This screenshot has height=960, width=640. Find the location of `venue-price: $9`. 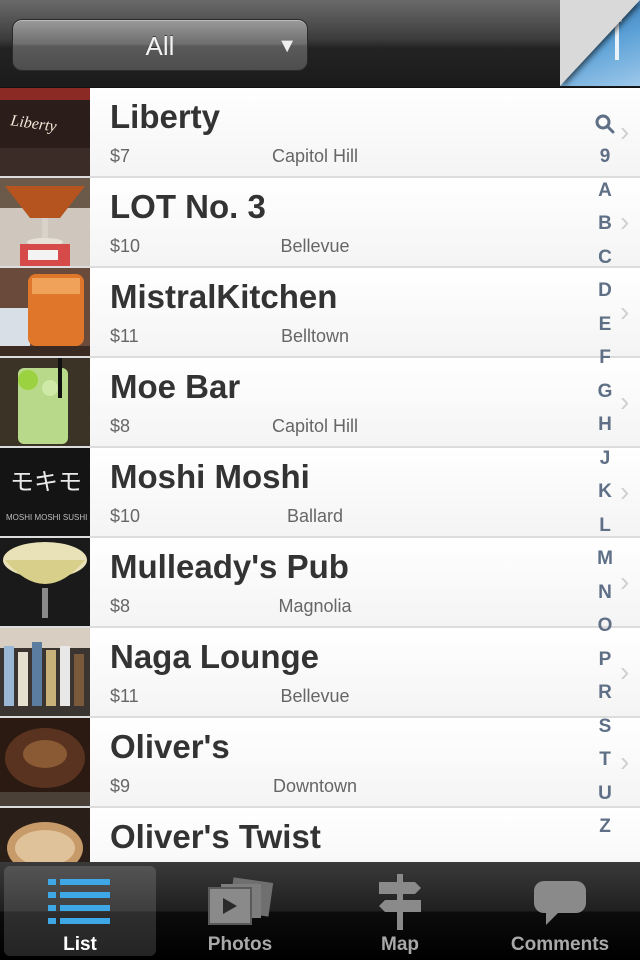

venue-price: $9 is located at coordinates (120, 786).